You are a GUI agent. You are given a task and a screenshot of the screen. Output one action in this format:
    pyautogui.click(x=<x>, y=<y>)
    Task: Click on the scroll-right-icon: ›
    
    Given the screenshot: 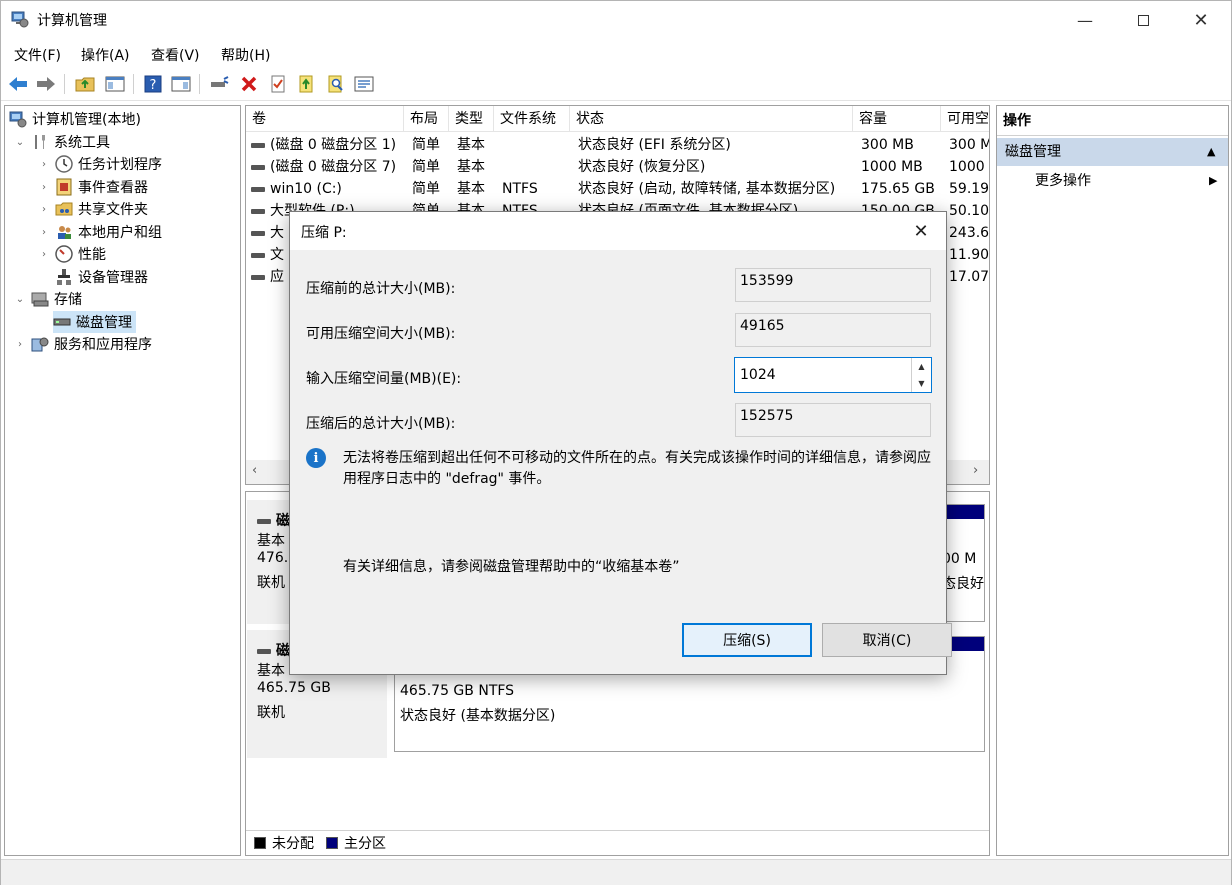 What is the action you would take?
    pyautogui.click(x=975, y=470)
    